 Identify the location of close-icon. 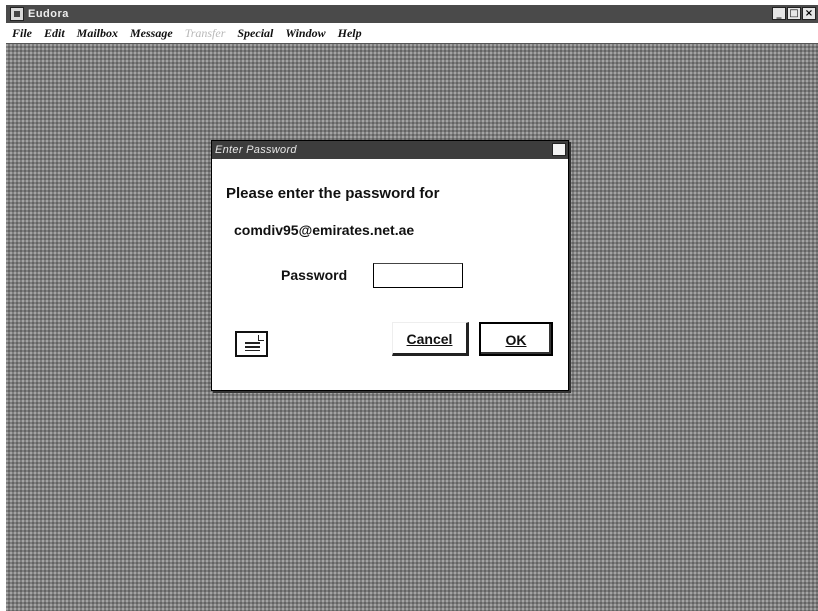
(559, 149).